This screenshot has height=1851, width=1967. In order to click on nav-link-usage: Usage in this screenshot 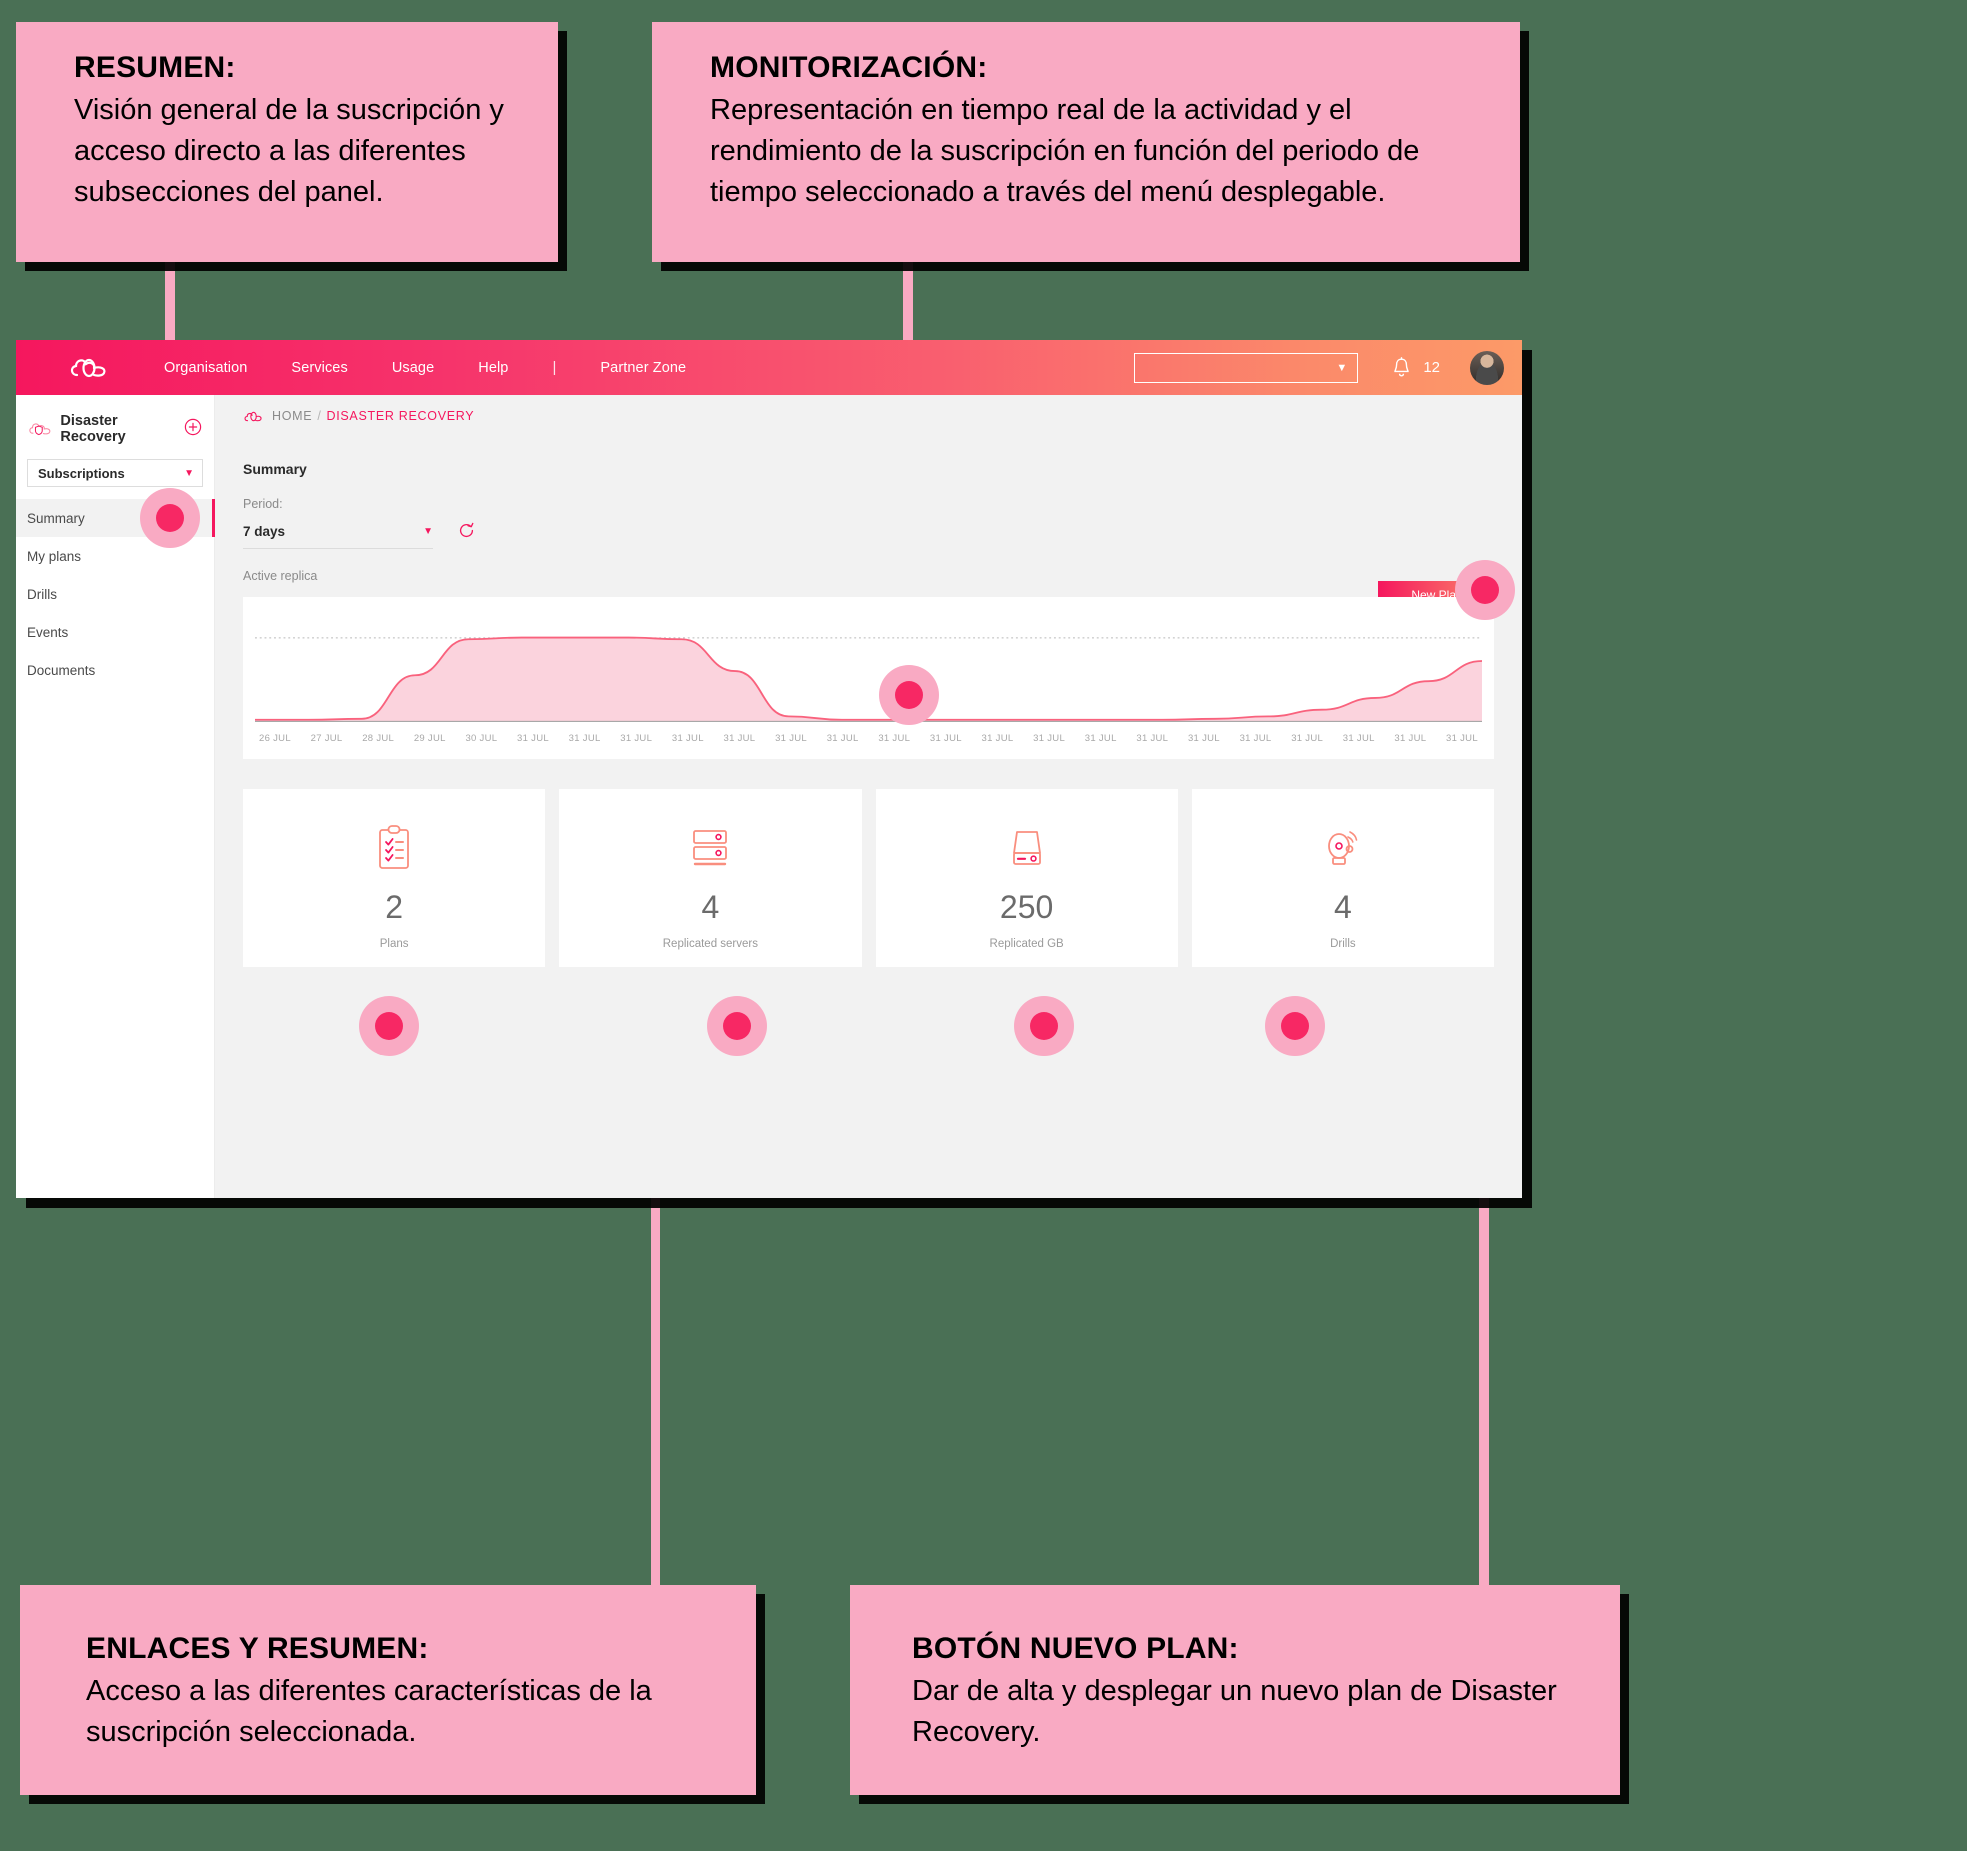, I will do `click(413, 368)`.